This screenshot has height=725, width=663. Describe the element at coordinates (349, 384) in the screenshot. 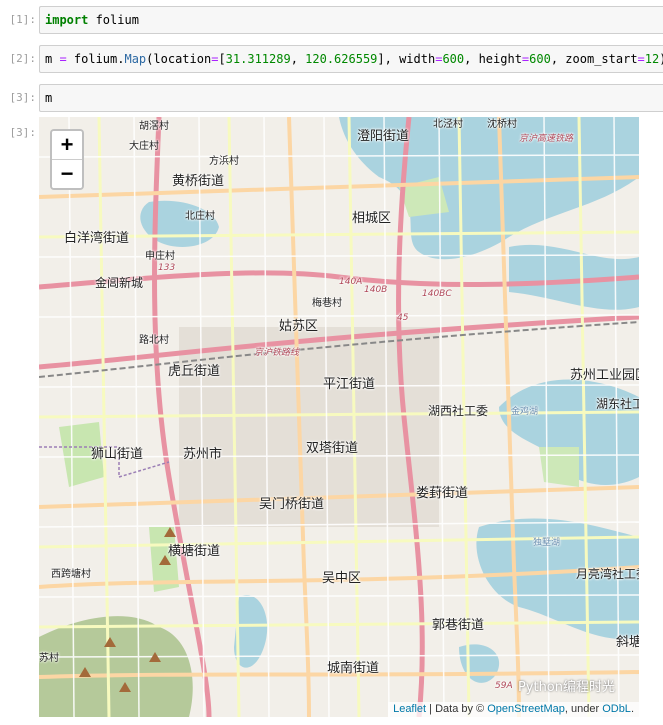

I see `map-label: 平江街道` at that location.